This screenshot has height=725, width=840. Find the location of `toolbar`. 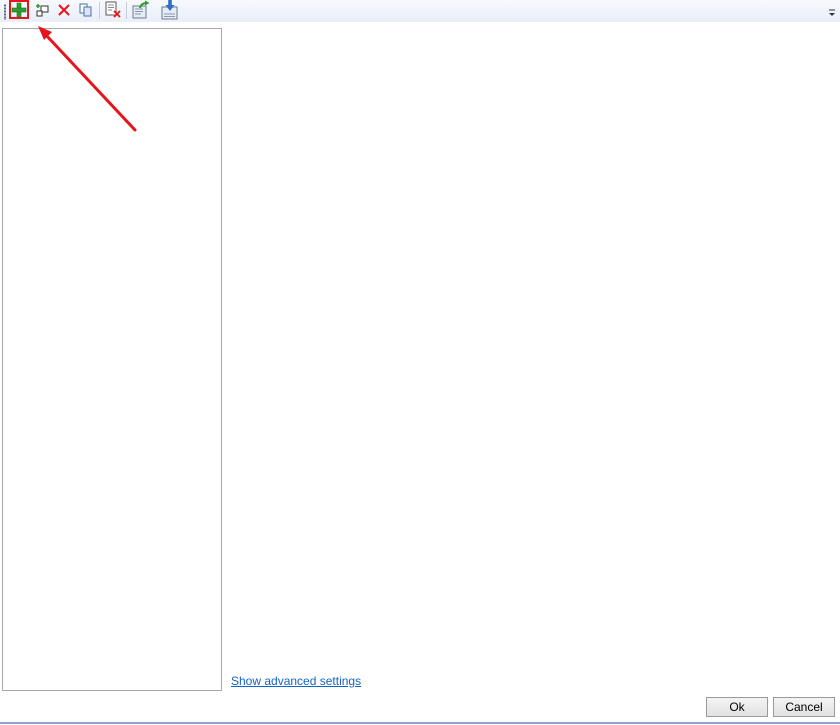

toolbar is located at coordinates (420, 11).